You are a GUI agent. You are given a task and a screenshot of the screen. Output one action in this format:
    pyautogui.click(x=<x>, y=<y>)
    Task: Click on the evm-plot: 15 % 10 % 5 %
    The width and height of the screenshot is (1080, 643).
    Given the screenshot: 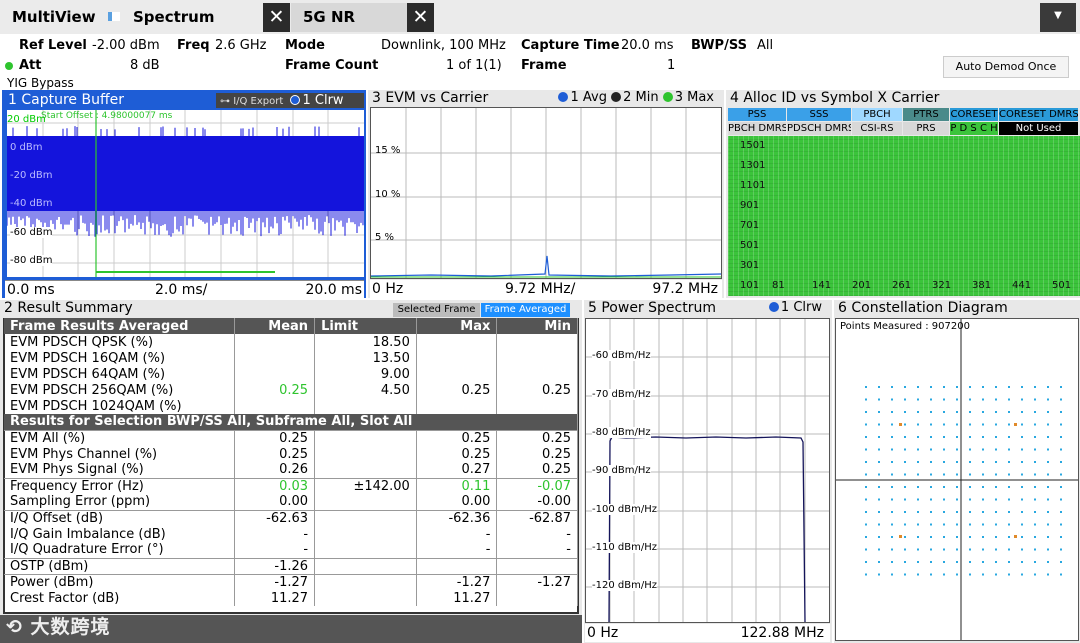 What is the action you would take?
    pyautogui.click(x=546, y=193)
    